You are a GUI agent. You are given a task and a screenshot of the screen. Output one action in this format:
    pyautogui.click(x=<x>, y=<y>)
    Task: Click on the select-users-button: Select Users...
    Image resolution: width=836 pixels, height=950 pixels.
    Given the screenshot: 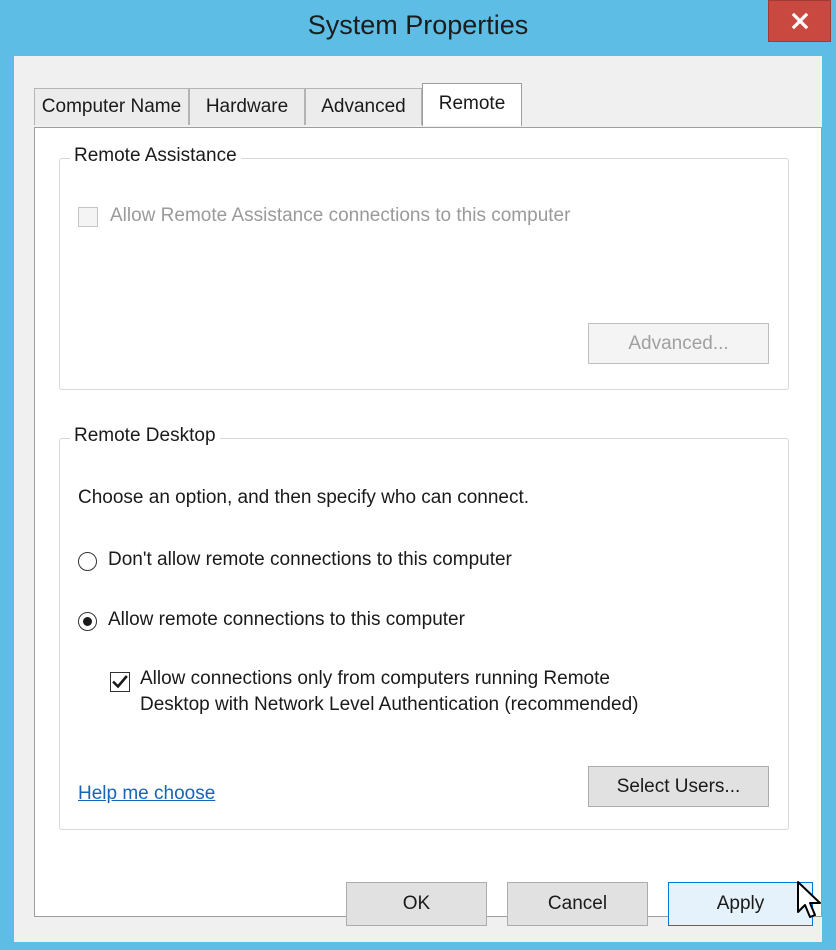 What is the action you would take?
    pyautogui.click(x=678, y=786)
    